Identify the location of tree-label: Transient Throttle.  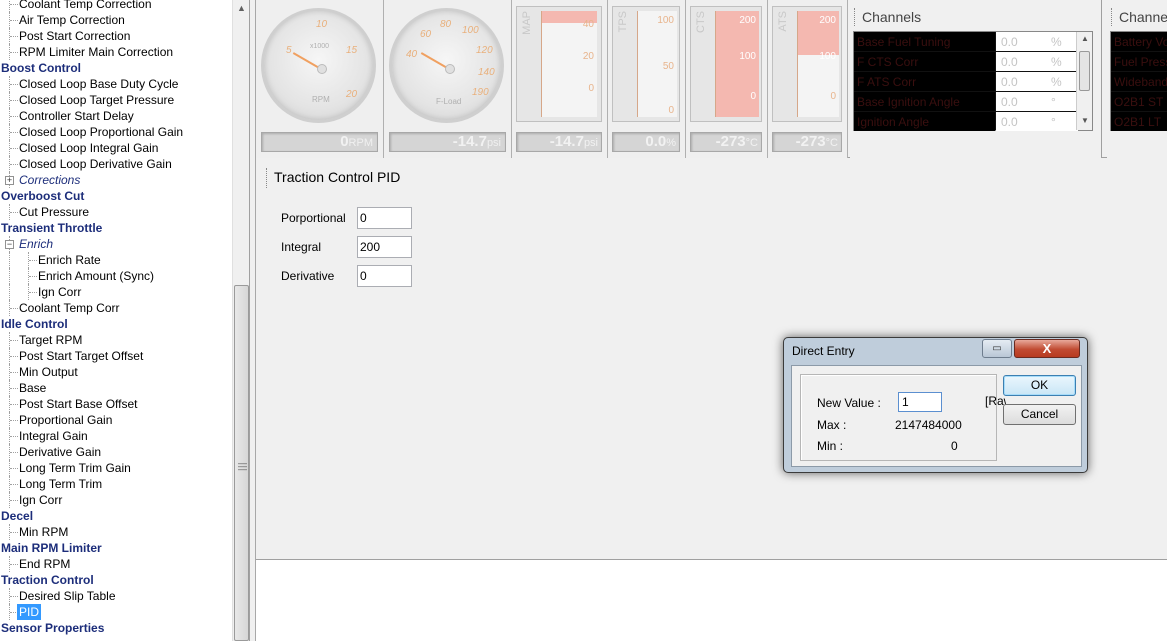
(52, 228).